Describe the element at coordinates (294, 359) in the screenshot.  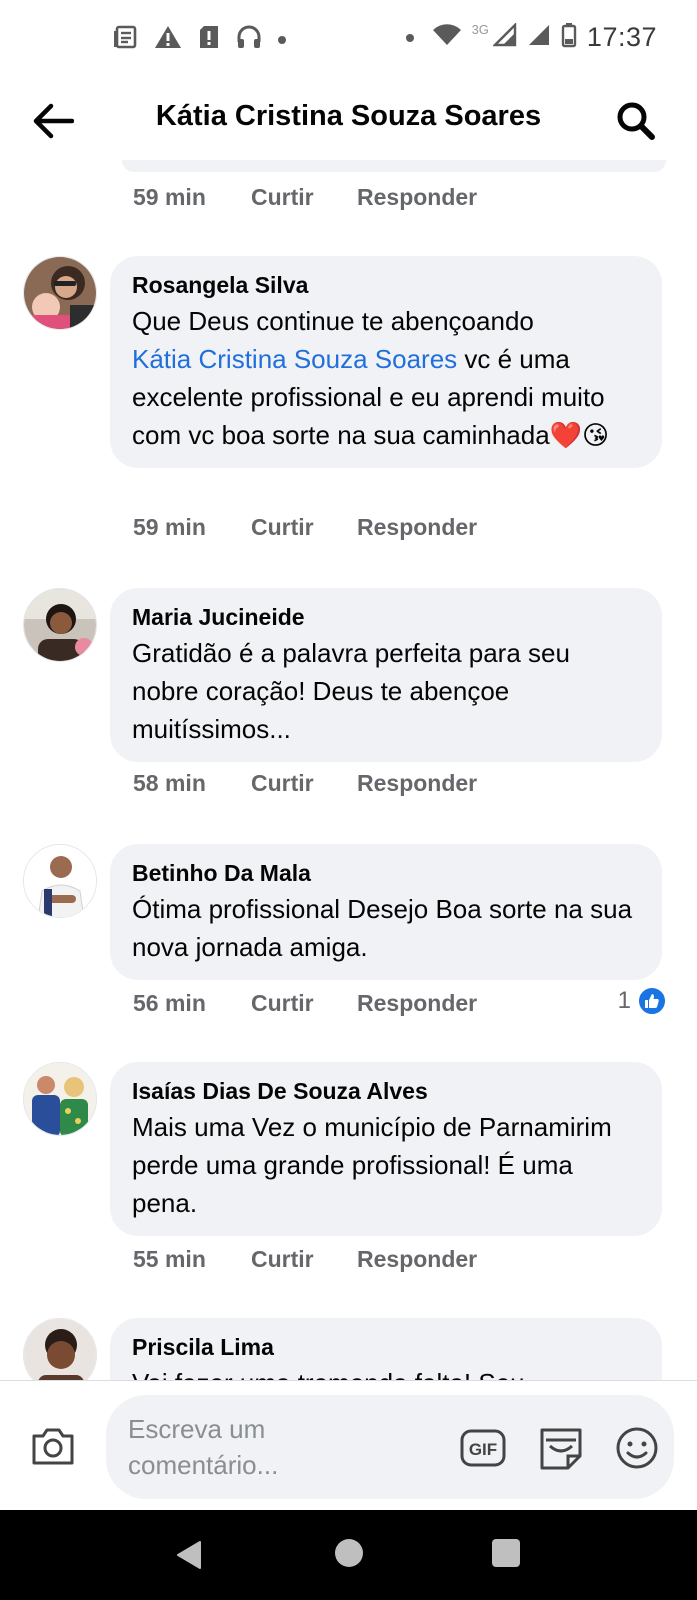
I see `mention-link: Kátia Cristina Souza Soares` at that location.